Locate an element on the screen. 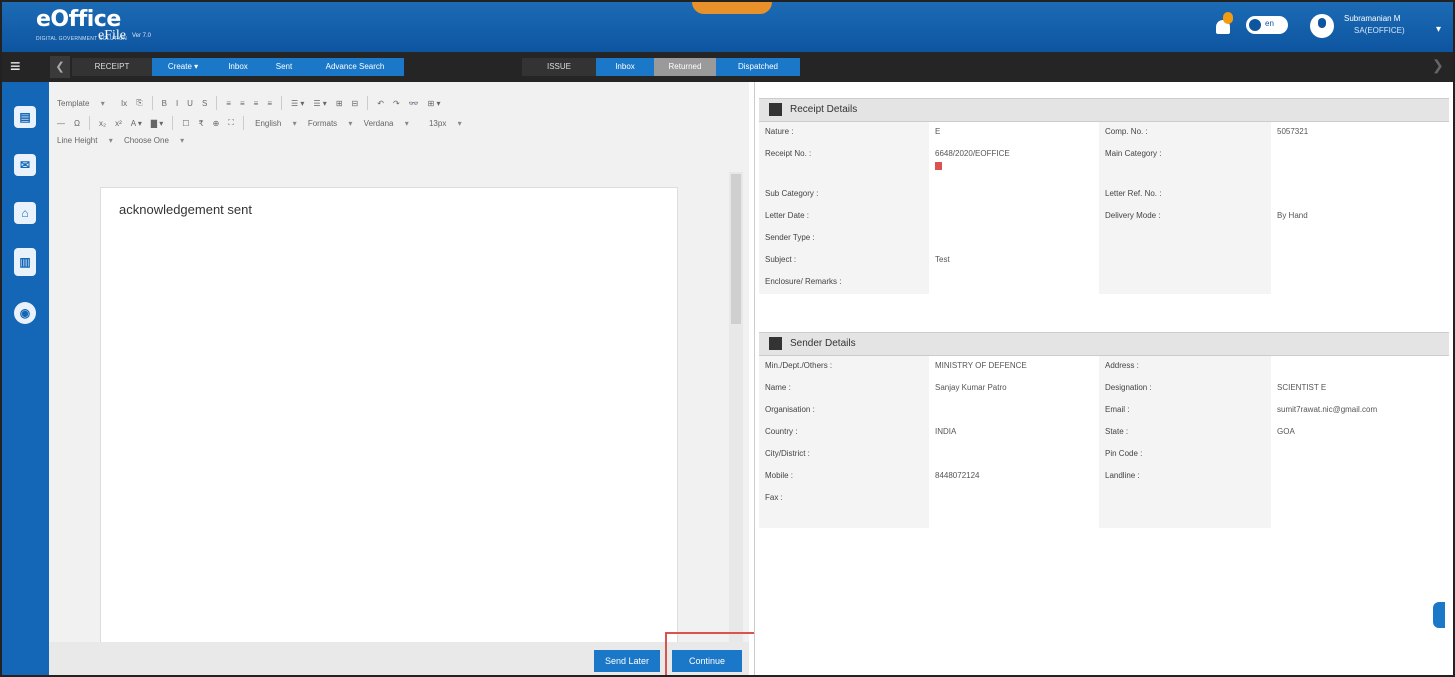  toolbar-tool-5-icon: U is located at coordinates (190, 103).